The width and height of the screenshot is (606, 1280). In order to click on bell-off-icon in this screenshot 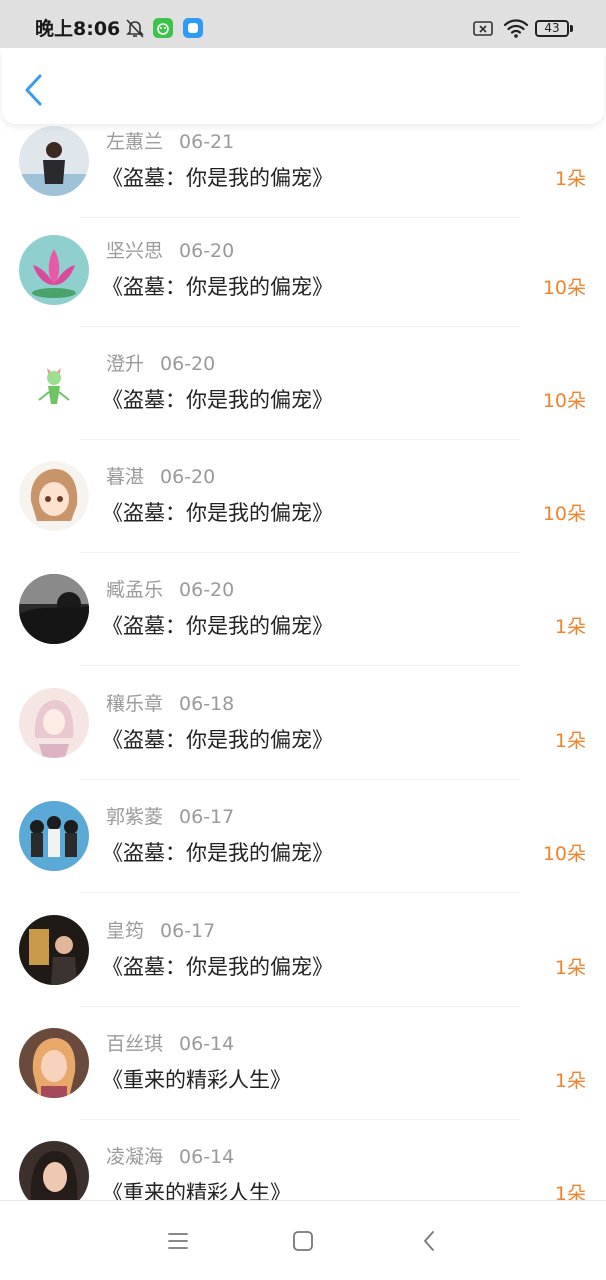, I will do `click(135, 28)`.